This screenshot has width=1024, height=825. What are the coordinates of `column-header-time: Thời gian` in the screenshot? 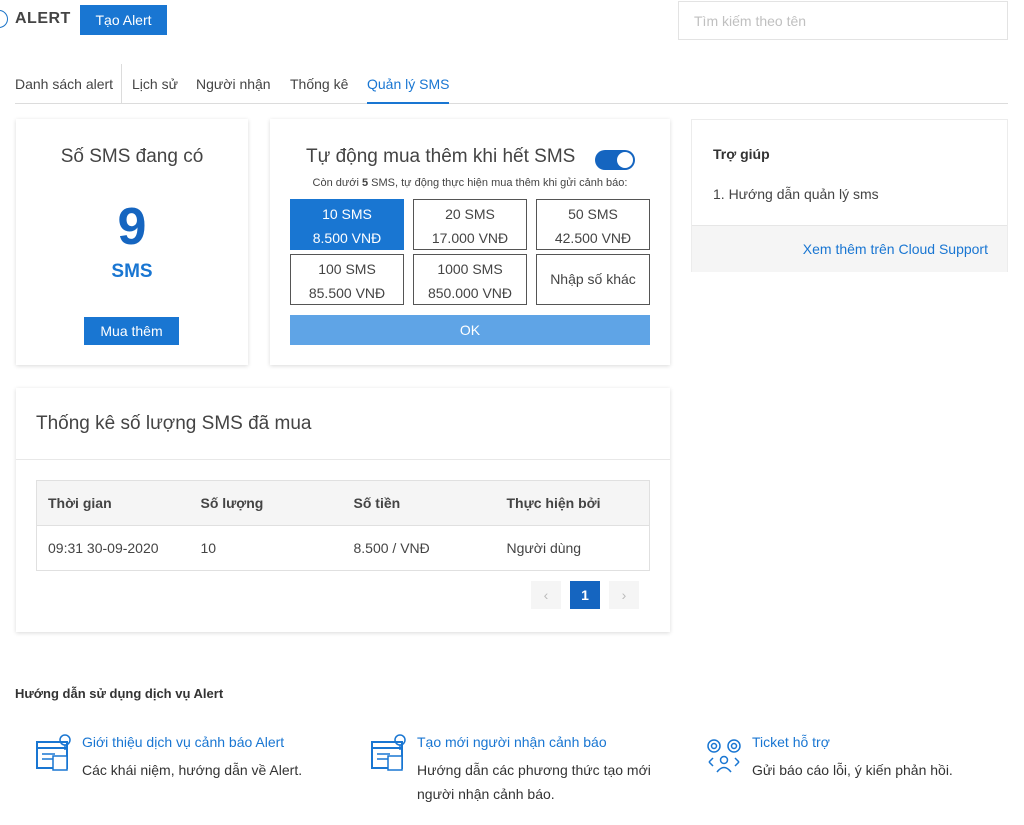 It's located at (113, 503).